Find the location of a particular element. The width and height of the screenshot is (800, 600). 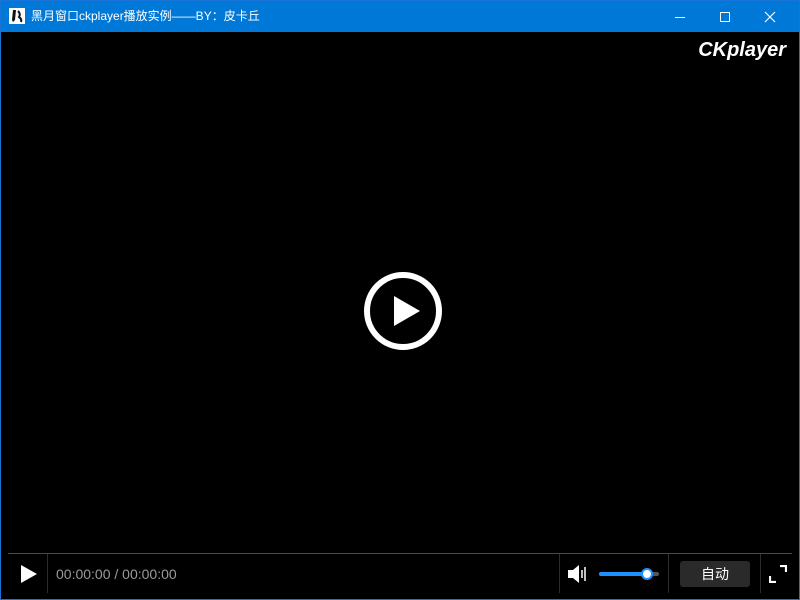

maximize-button is located at coordinates (725, 16).